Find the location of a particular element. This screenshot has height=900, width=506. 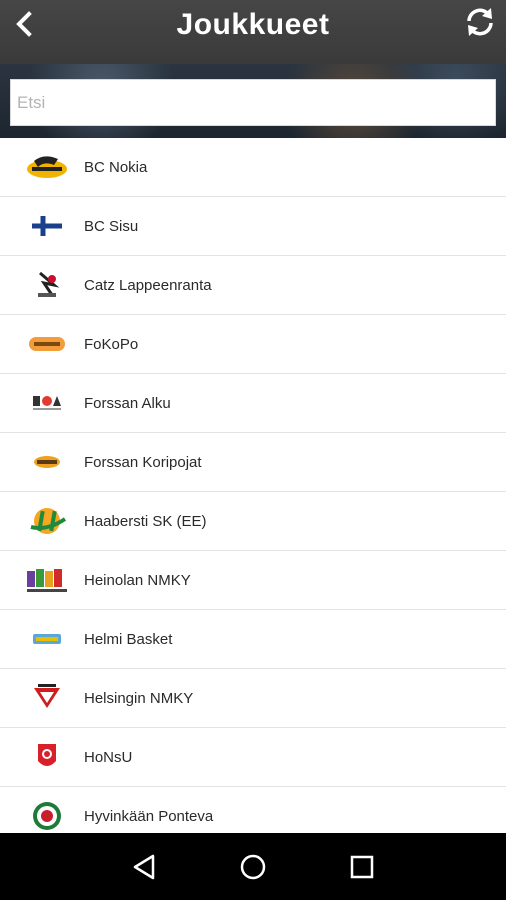

team-name: BC Sisu is located at coordinates (111, 226).